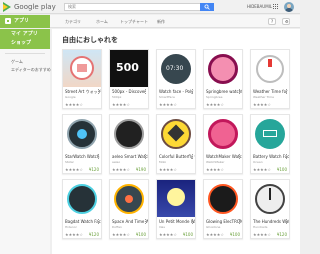  Describe the element at coordinates (271, 221) in the screenshot. I see `app-title: The Hundreds Watch` at that location.